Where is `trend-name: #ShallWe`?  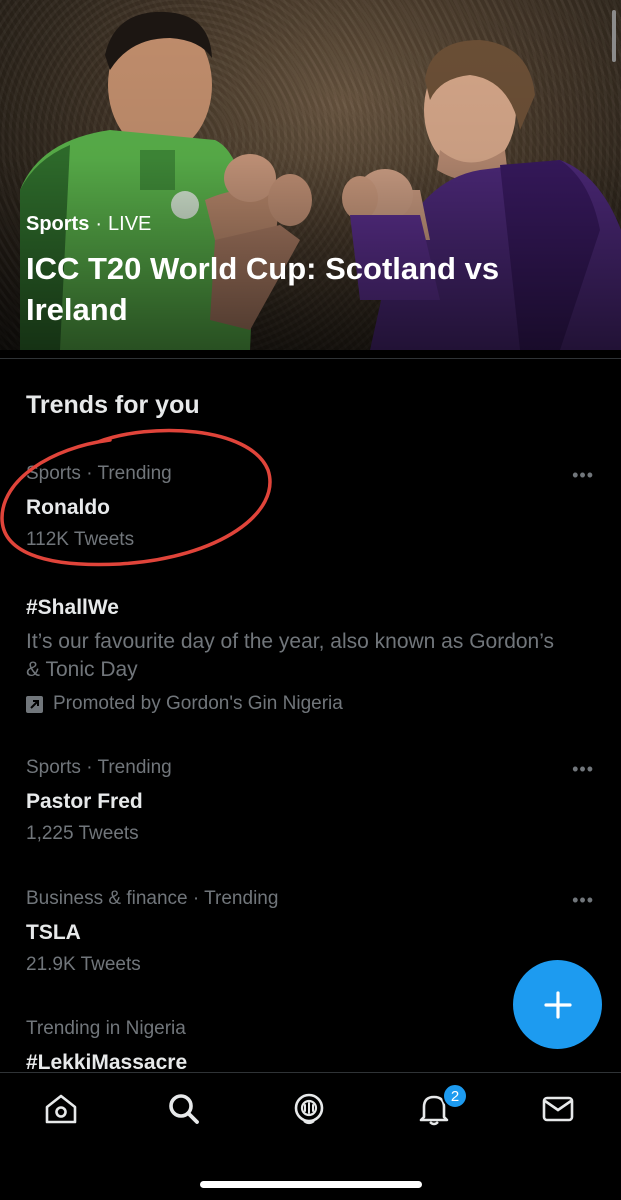
trend-name: #ShallWe is located at coordinates (72, 607).